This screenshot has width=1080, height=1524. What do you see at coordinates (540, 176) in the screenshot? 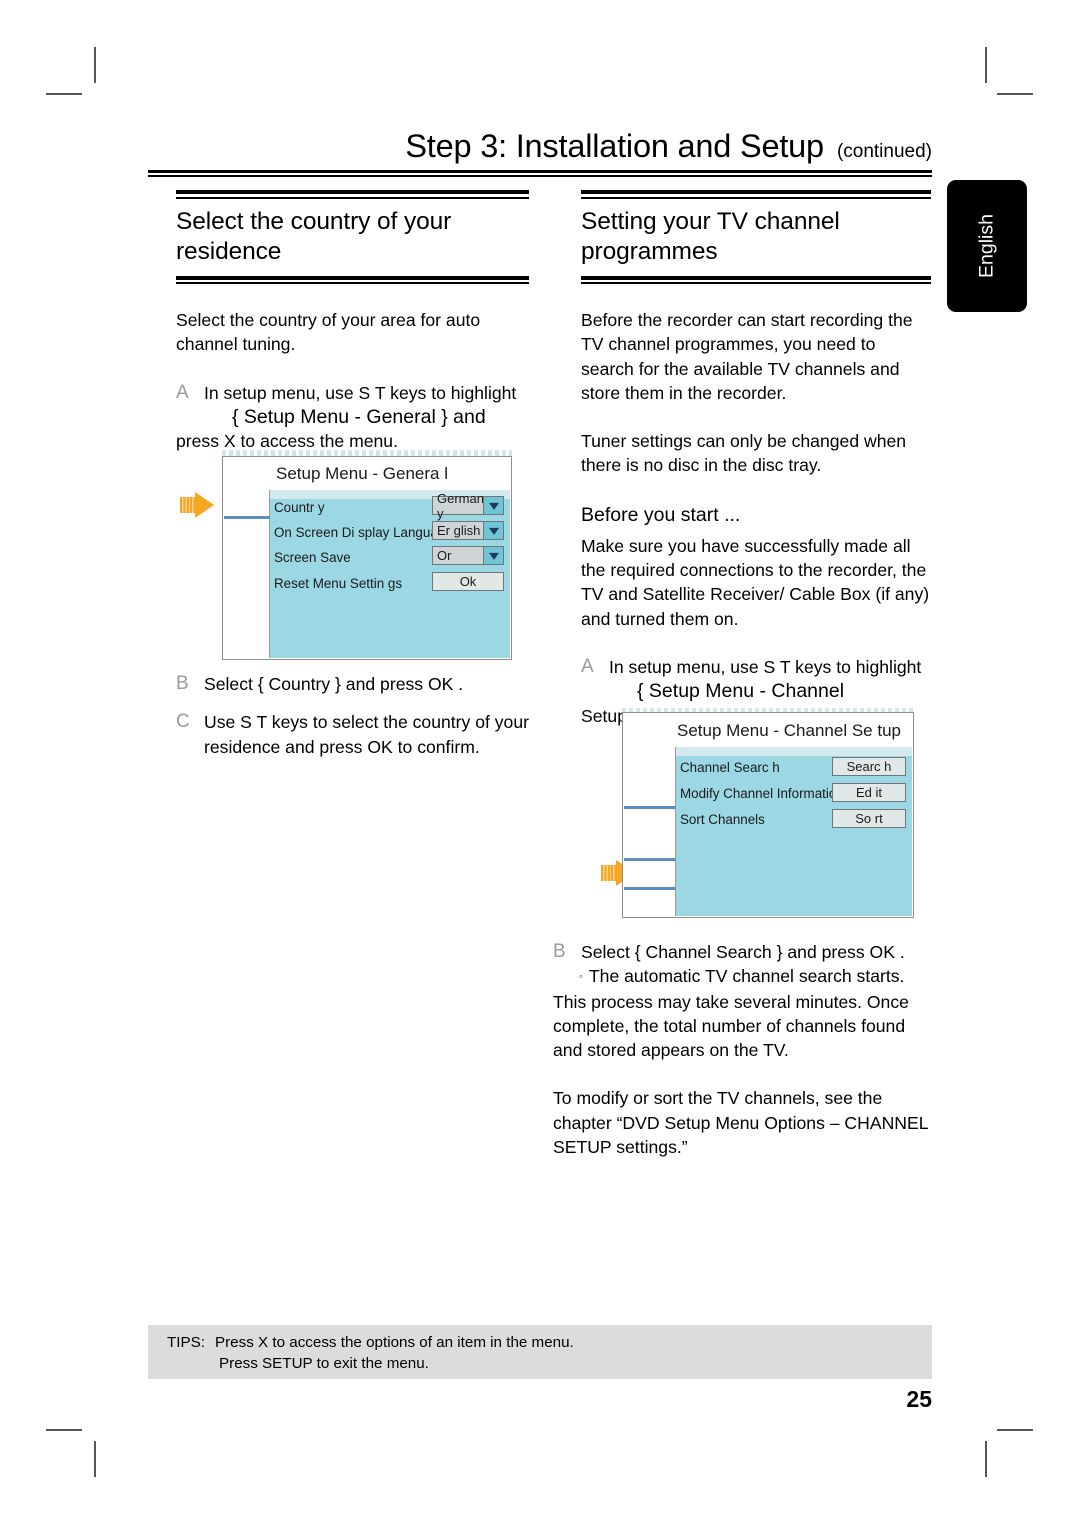
I see `header-rule-thin` at bounding box center [540, 176].